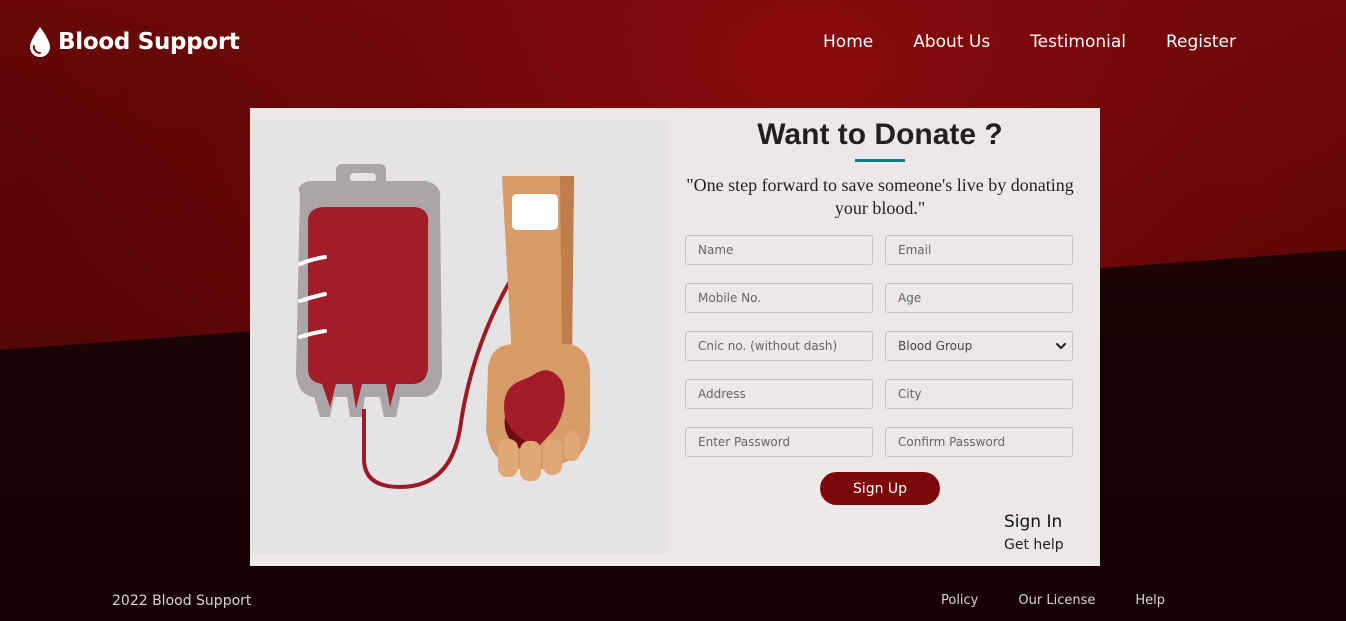  What do you see at coordinates (880, 134) in the screenshot?
I see `form-title: Want to Donate ?` at bounding box center [880, 134].